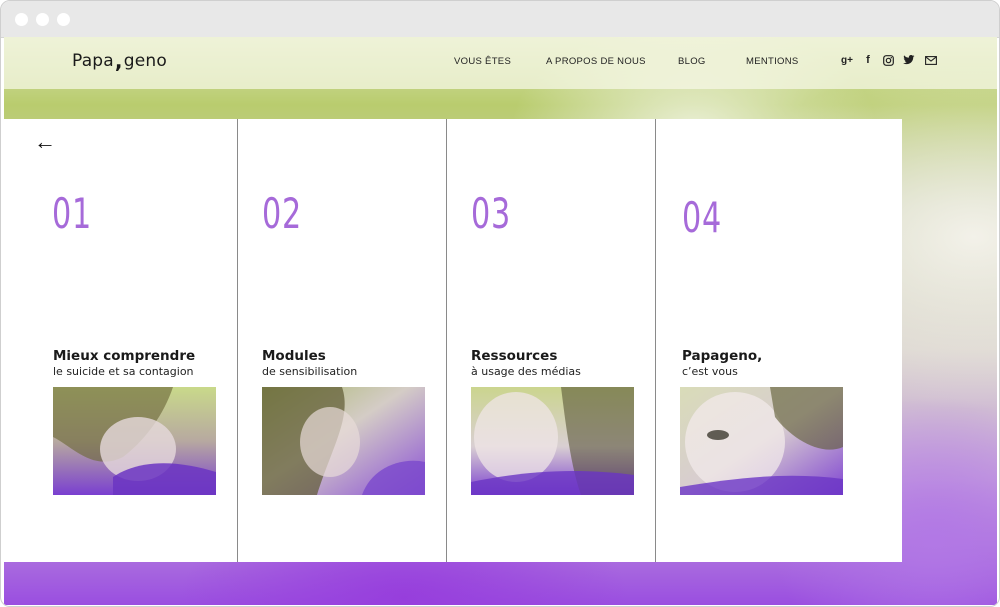 The height and width of the screenshot is (607, 1000). Describe the element at coordinates (63, 19) in the screenshot. I see `window-dot-maximize` at that location.